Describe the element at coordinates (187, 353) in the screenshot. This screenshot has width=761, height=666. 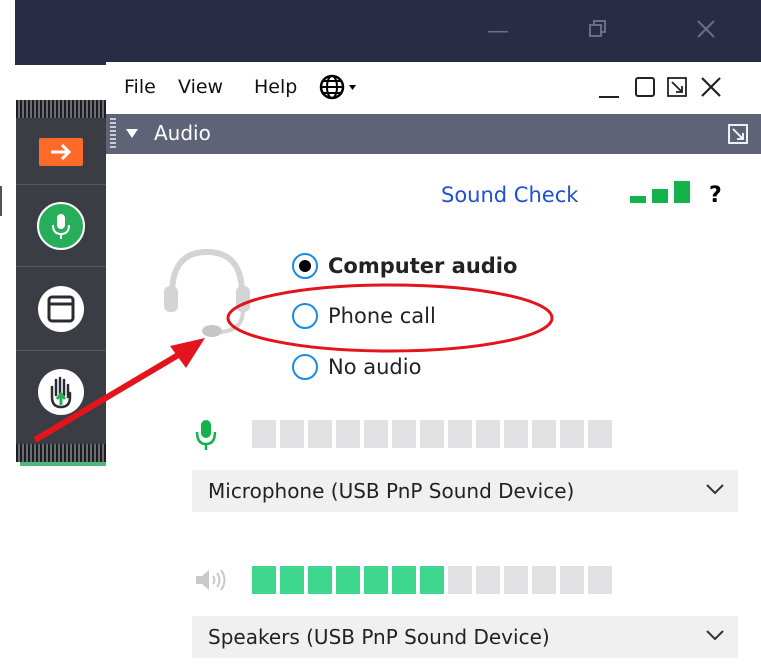
I see `annotation-arrowhead` at that location.